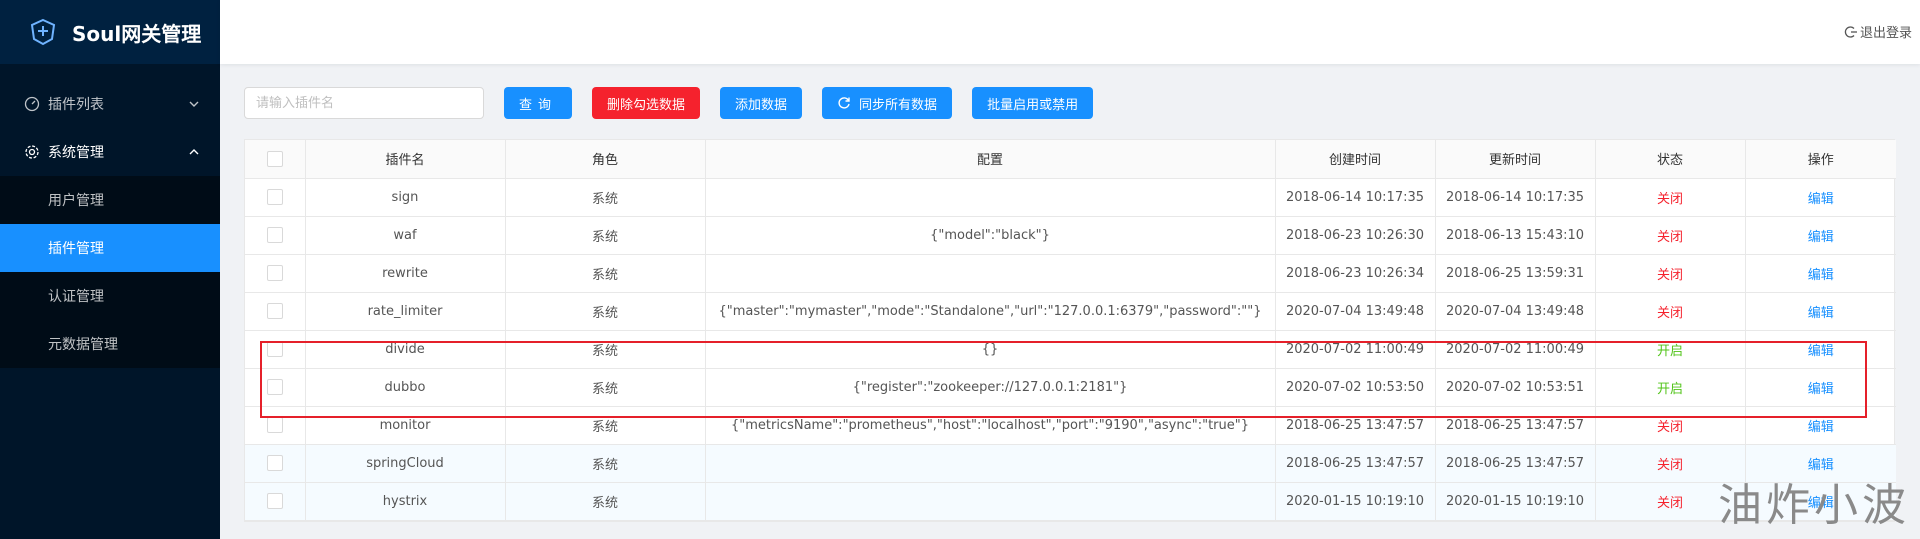  What do you see at coordinates (194, 104) in the screenshot?
I see `chevron-down-icon` at bounding box center [194, 104].